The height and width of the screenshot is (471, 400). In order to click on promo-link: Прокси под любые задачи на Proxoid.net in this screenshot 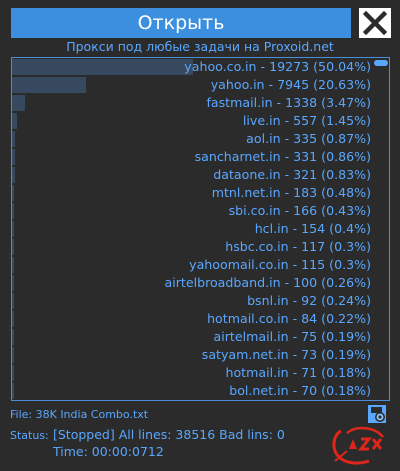, I will do `click(200, 47)`.